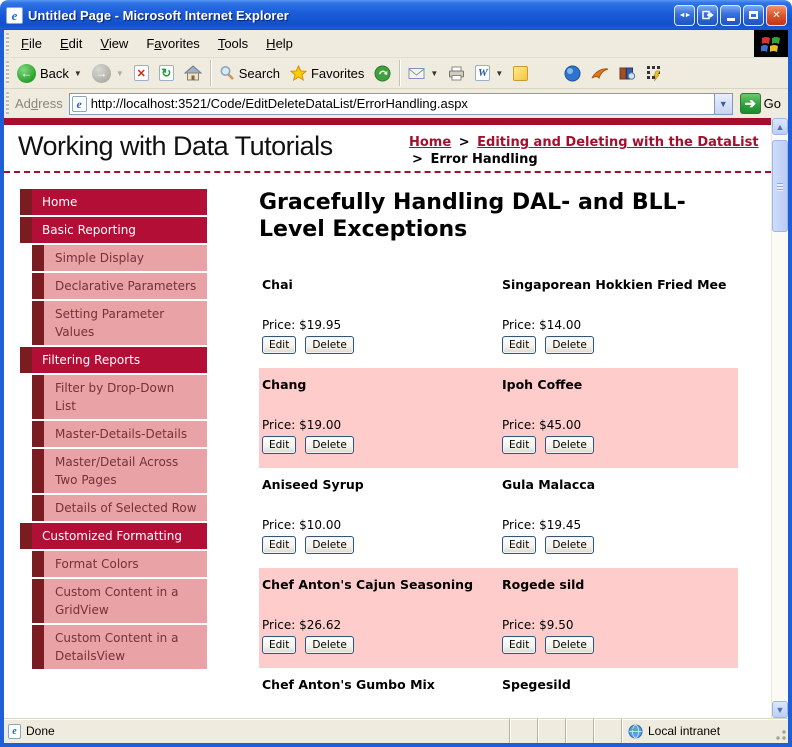  What do you see at coordinates (327, 73) in the screenshot?
I see `favorites-button: Favorites` at bounding box center [327, 73].